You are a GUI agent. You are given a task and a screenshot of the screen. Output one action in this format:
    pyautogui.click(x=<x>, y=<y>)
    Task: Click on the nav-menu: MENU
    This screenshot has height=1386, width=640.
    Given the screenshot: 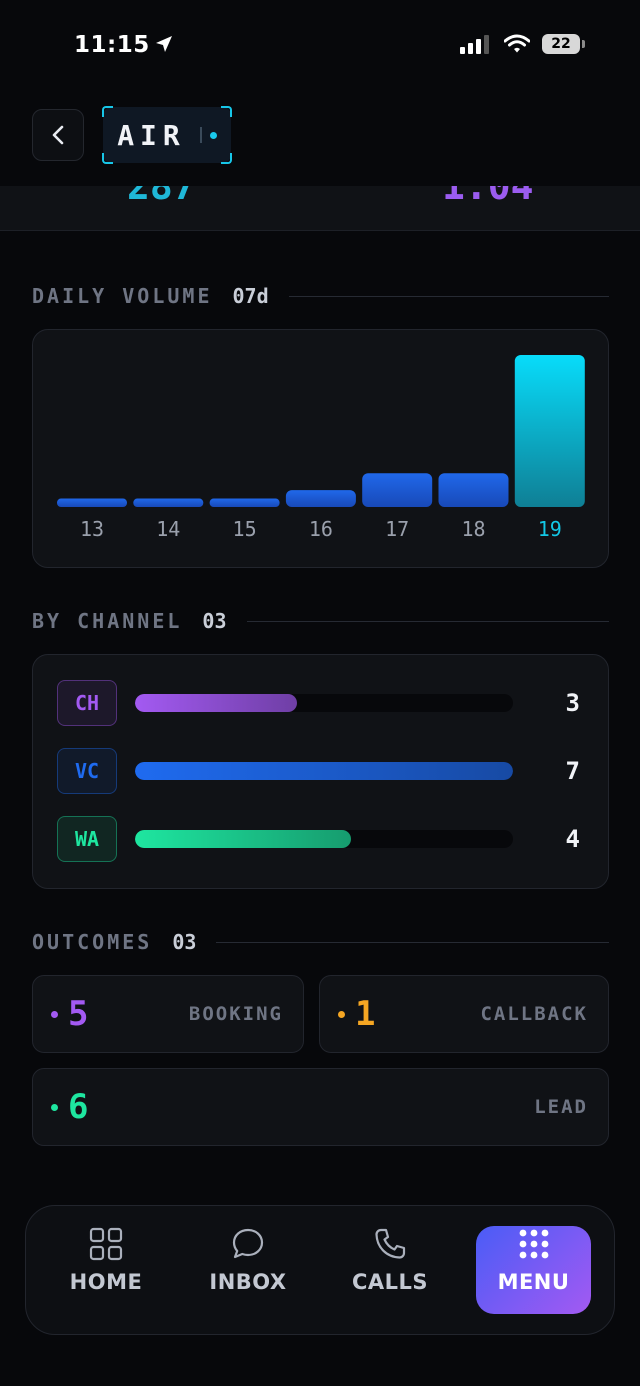 What is the action you would take?
    pyautogui.click(x=533, y=1270)
    